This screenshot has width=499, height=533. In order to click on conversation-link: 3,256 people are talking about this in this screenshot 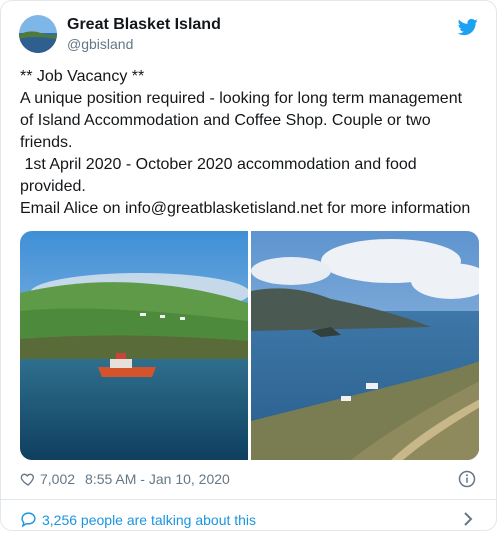, I will do `click(138, 519)`.